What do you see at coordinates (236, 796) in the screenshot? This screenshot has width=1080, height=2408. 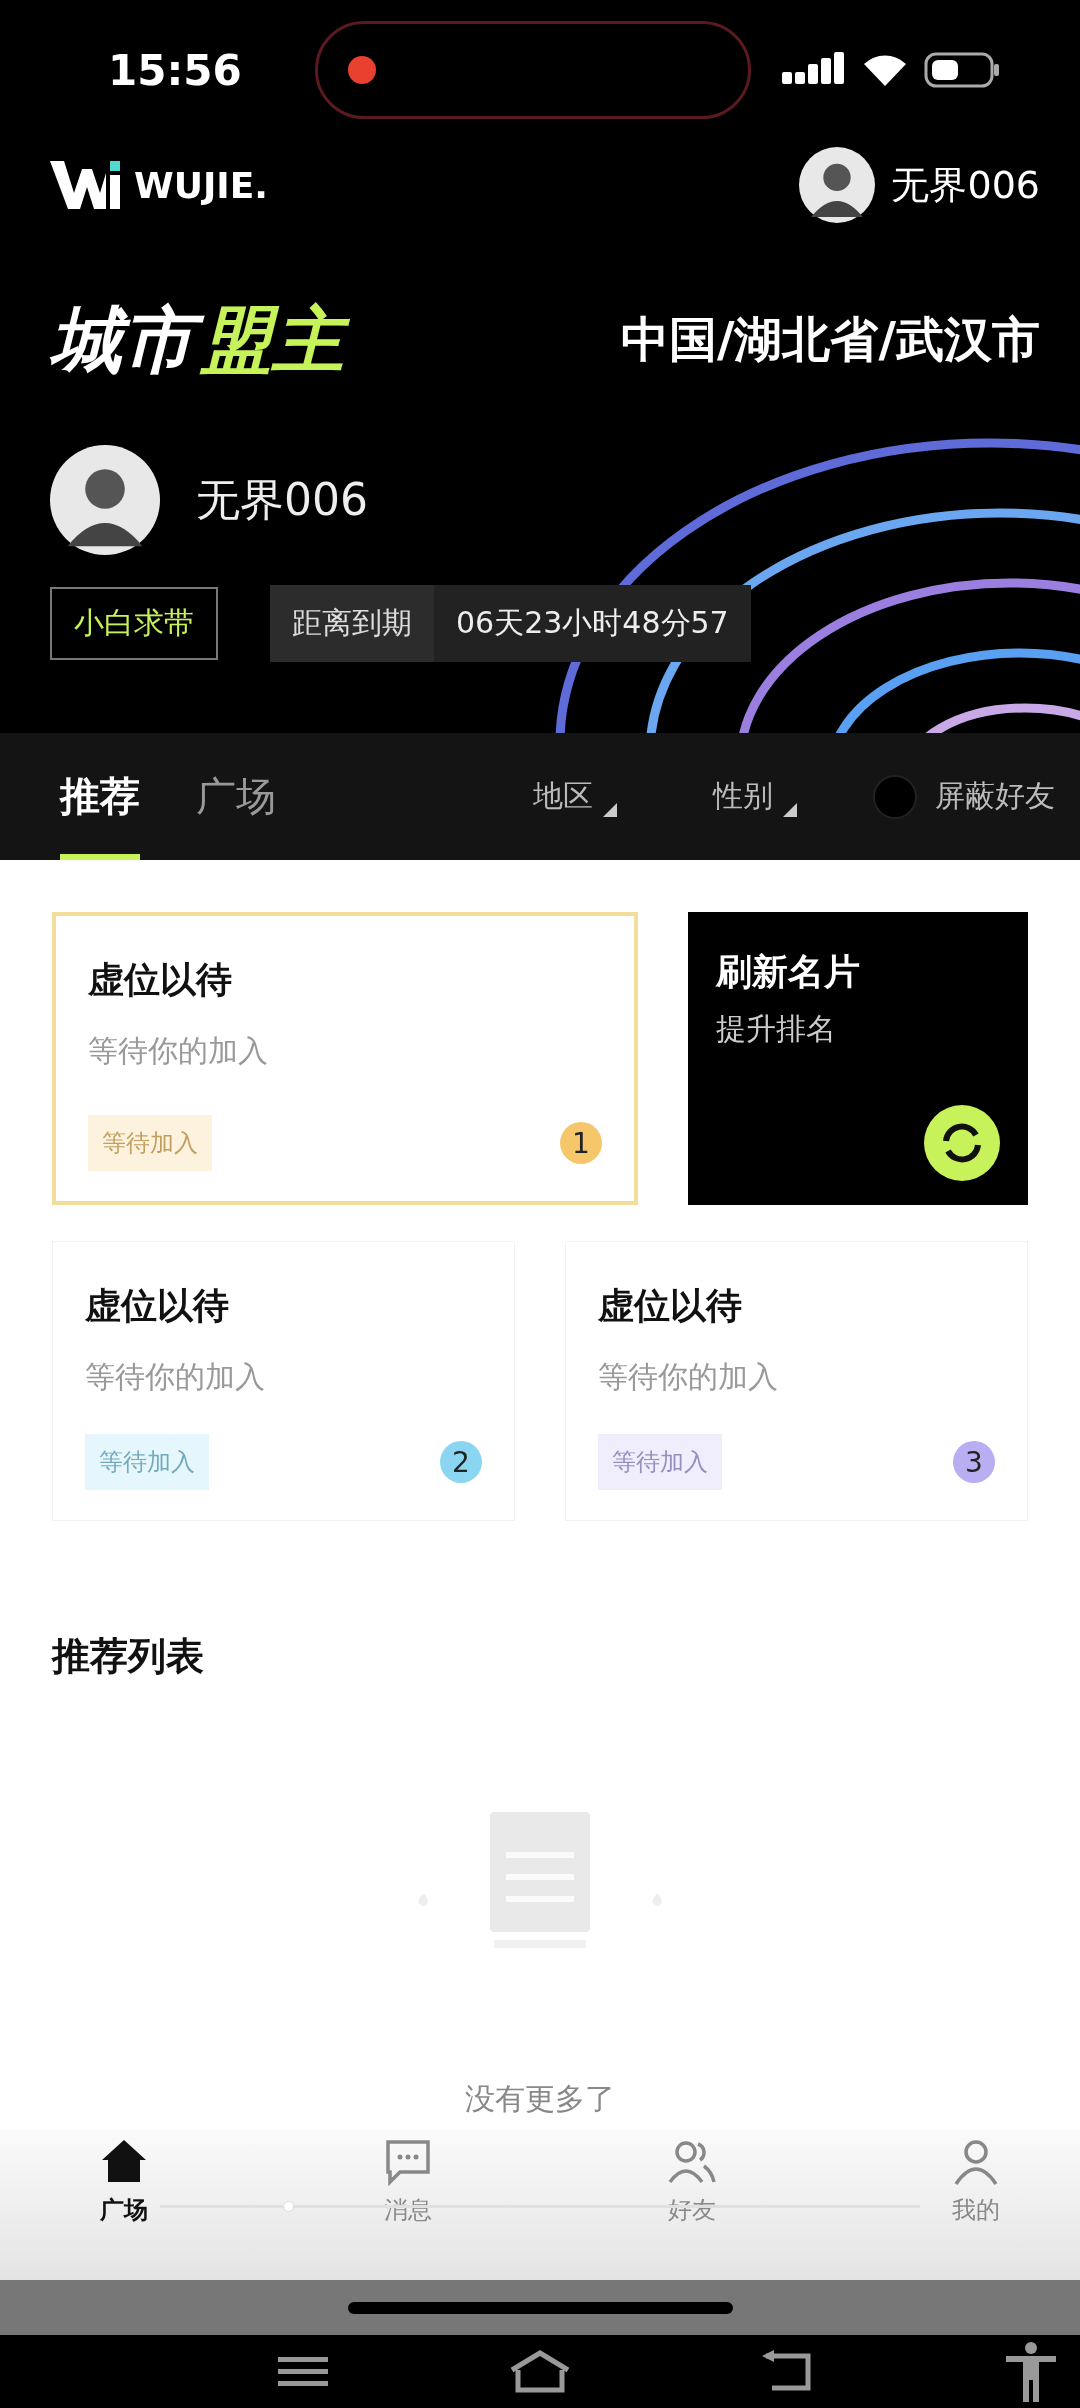 I see `tab: 广场` at bounding box center [236, 796].